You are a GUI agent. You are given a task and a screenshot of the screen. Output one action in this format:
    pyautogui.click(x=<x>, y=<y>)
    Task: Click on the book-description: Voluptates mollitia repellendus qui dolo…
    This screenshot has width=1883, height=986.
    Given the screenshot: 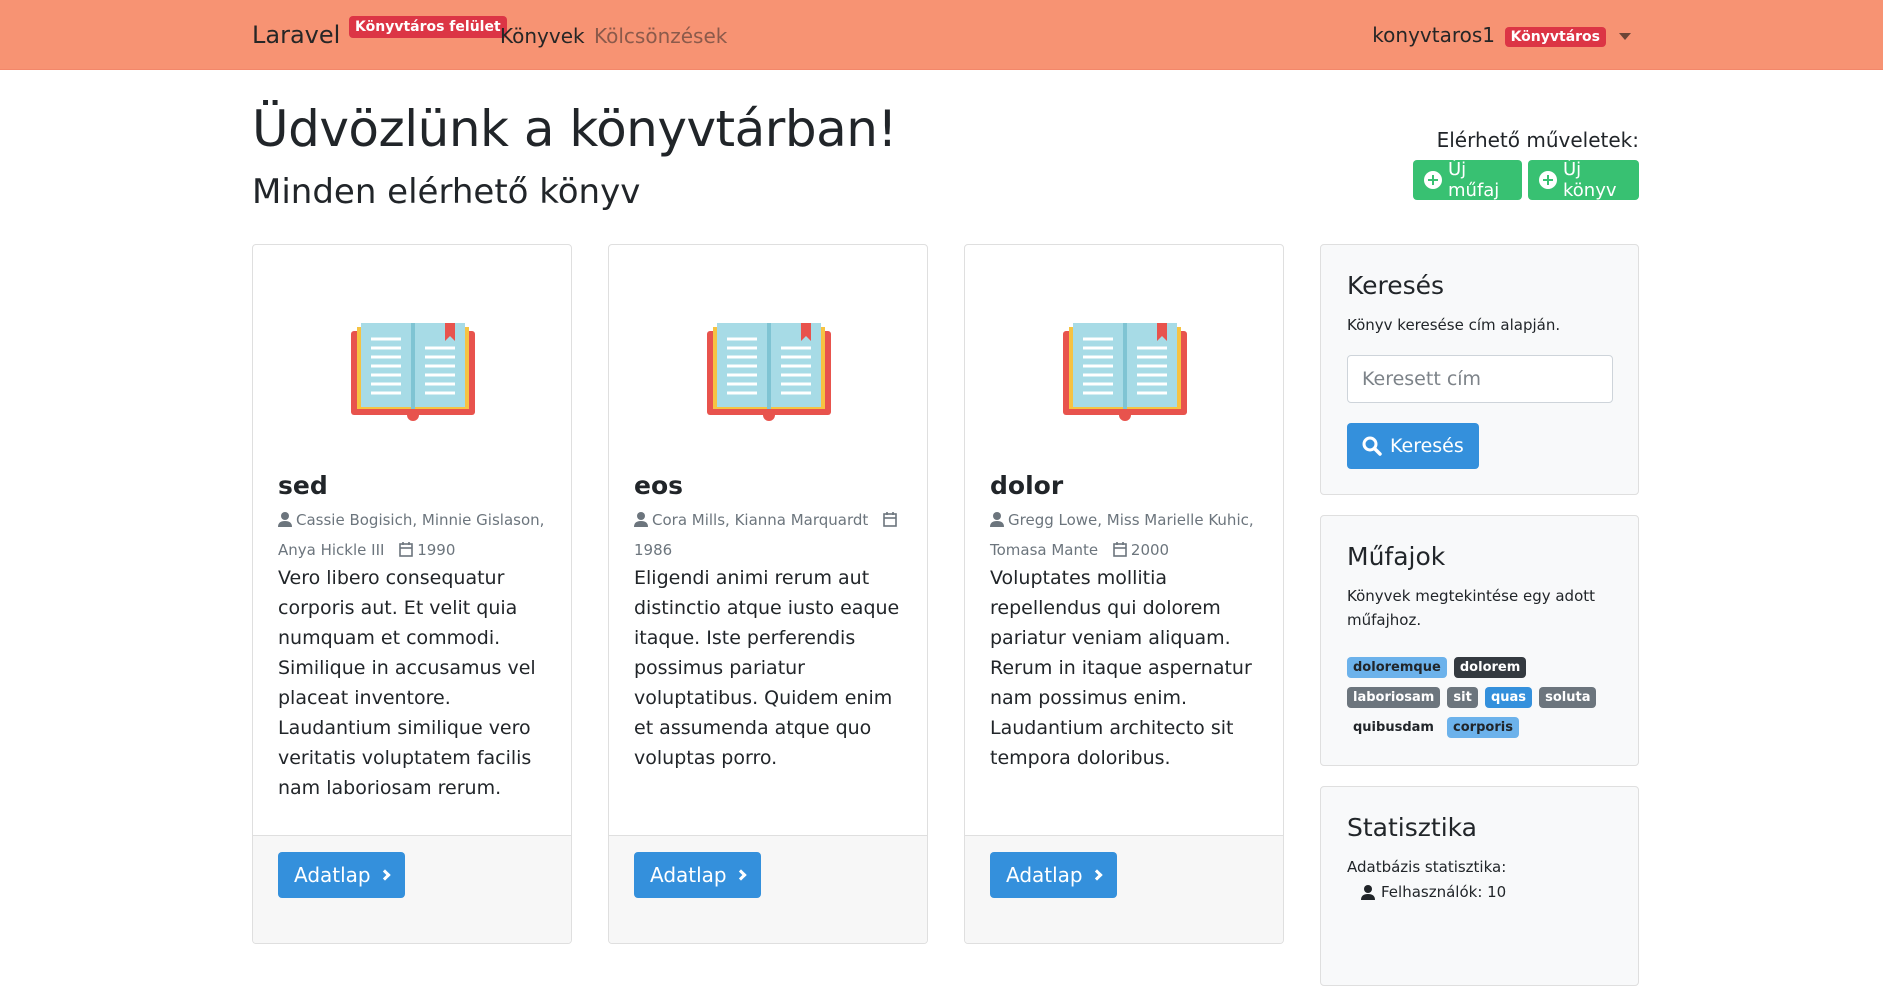 What is the action you would take?
    pyautogui.click(x=1121, y=668)
    